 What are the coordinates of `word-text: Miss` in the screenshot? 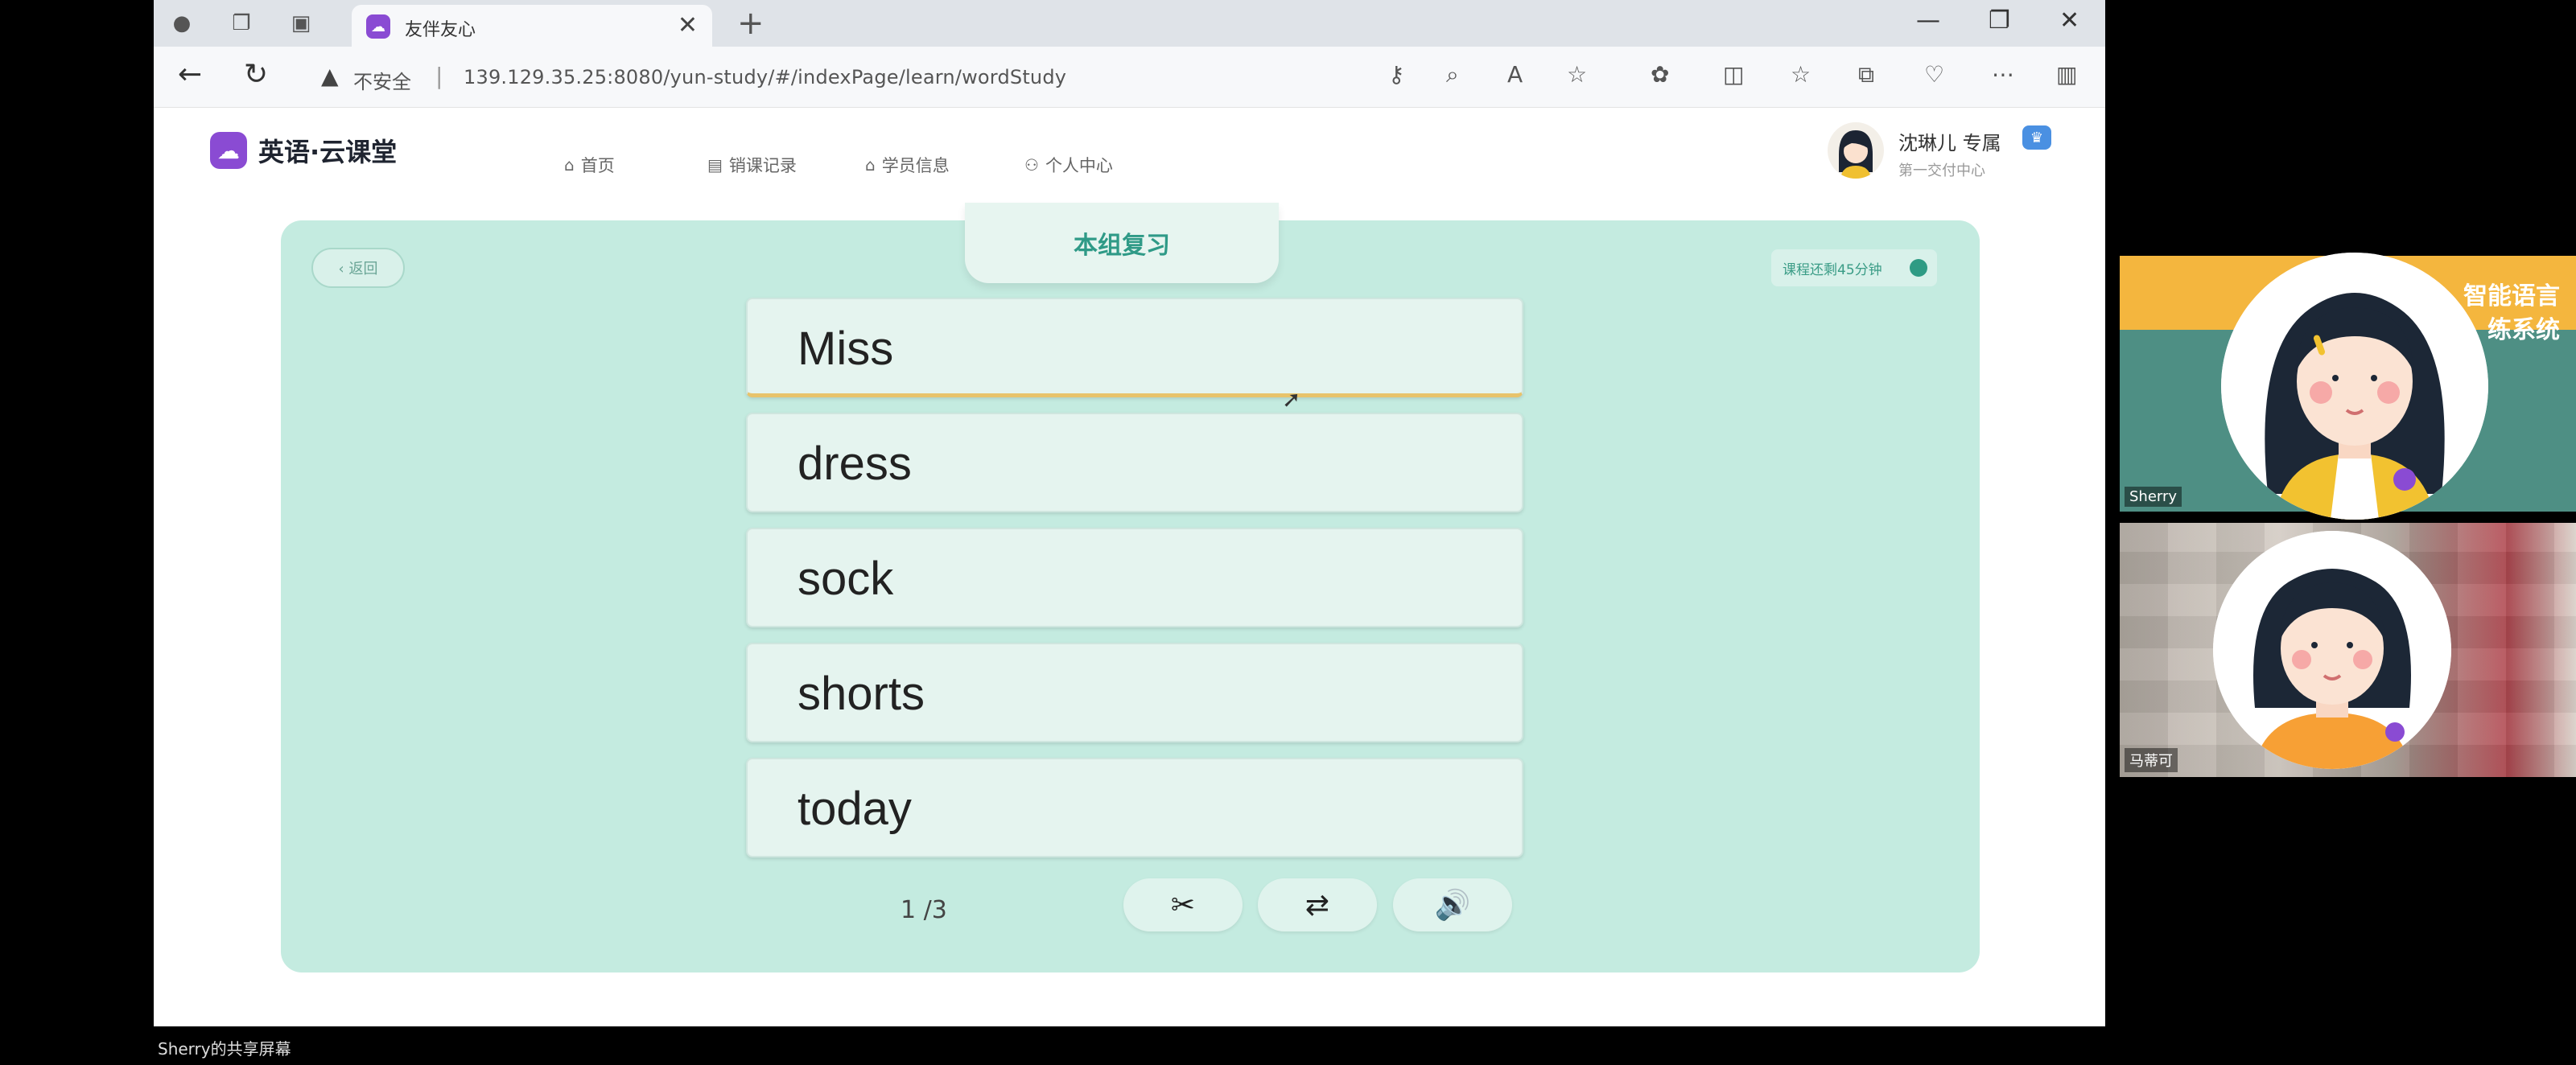 It's located at (846, 349).